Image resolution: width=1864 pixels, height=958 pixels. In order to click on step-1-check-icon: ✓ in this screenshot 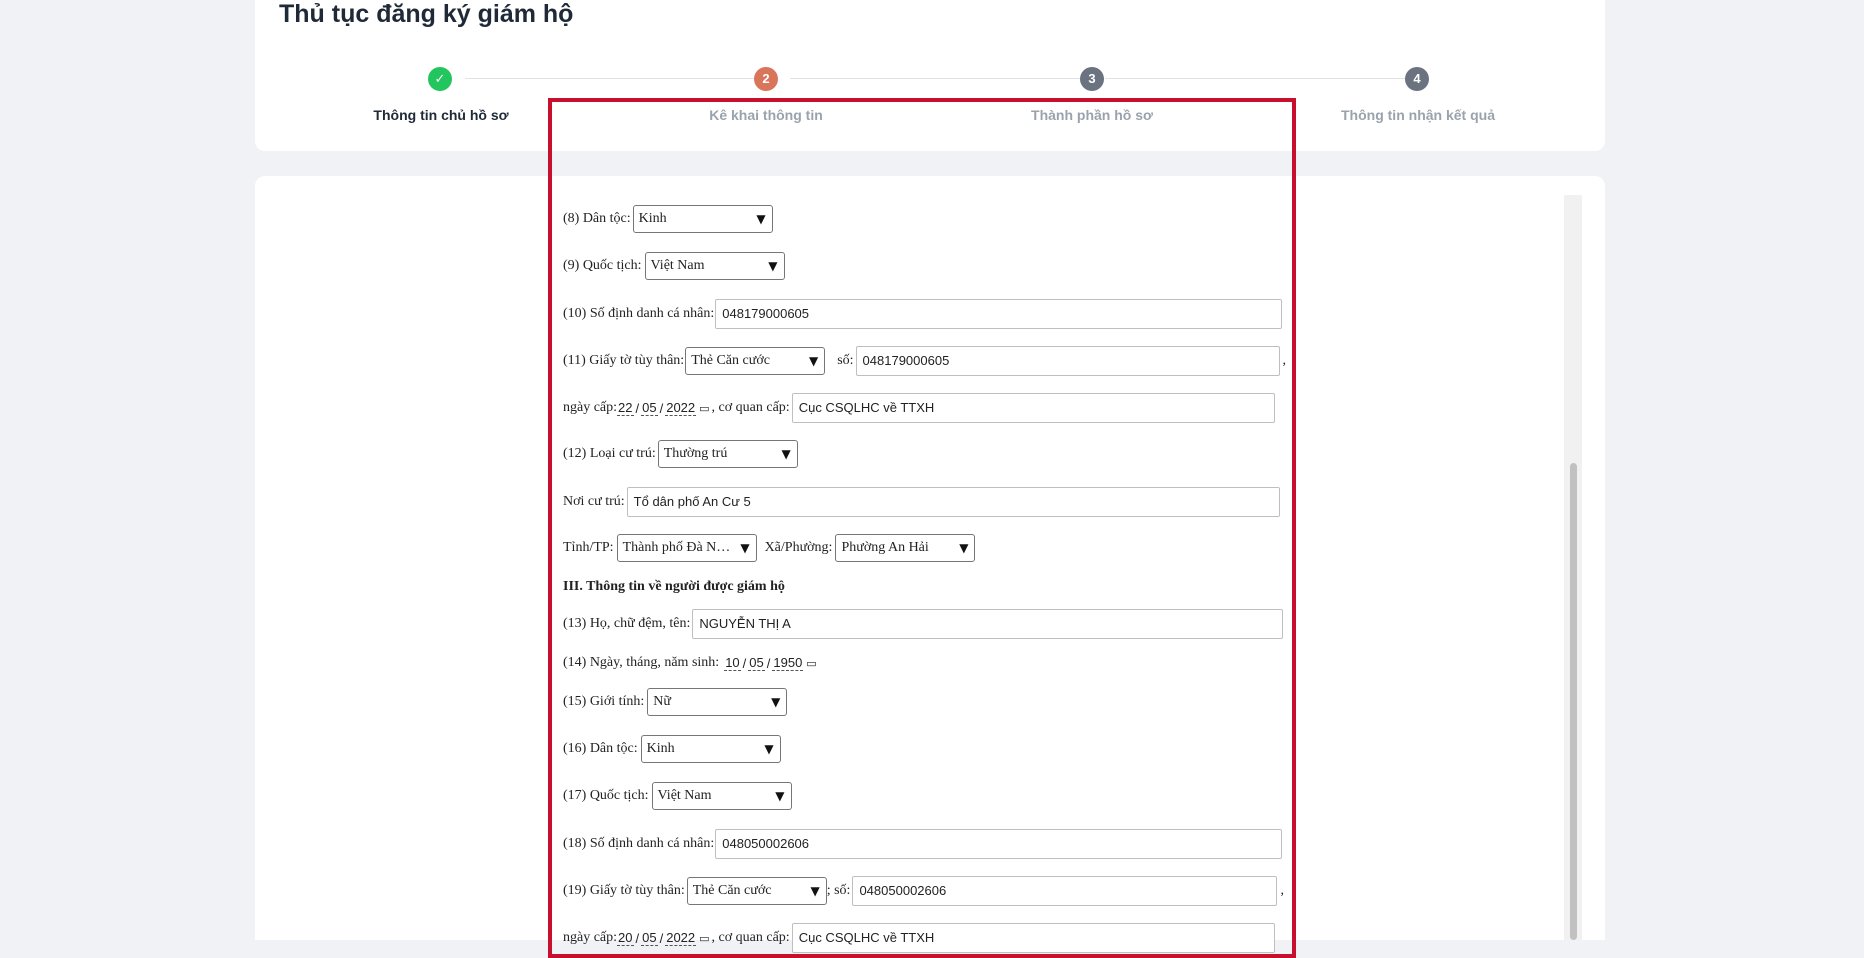, I will do `click(440, 79)`.